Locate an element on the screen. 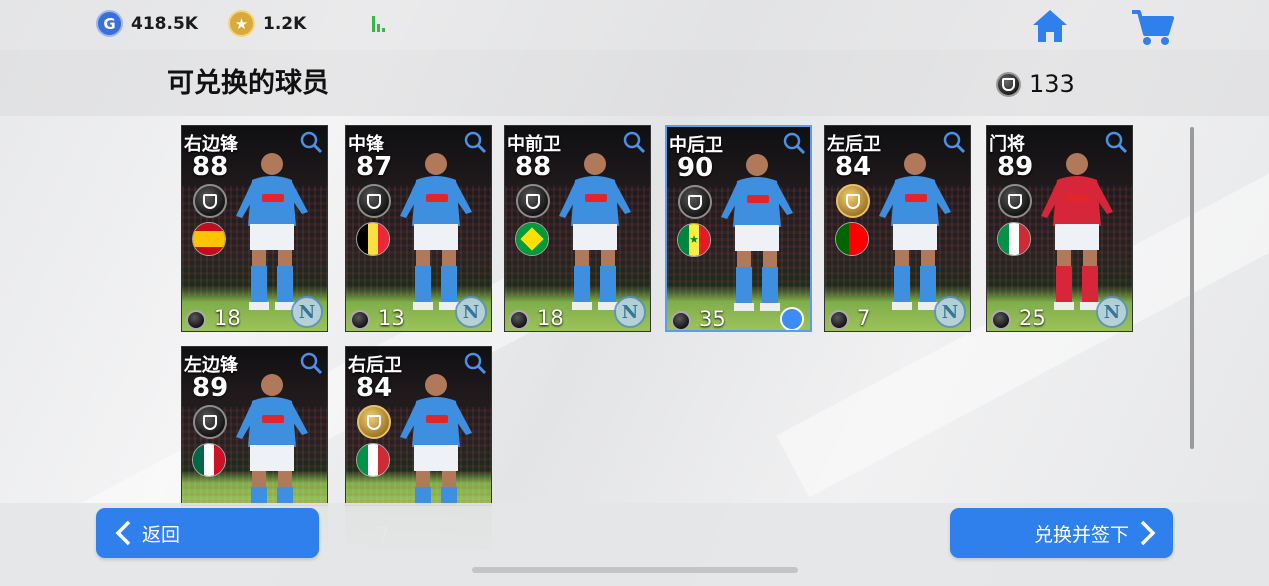 This screenshot has height=586, width=1269. player-card: 左后卫 84 7 N is located at coordinates (897, 228).